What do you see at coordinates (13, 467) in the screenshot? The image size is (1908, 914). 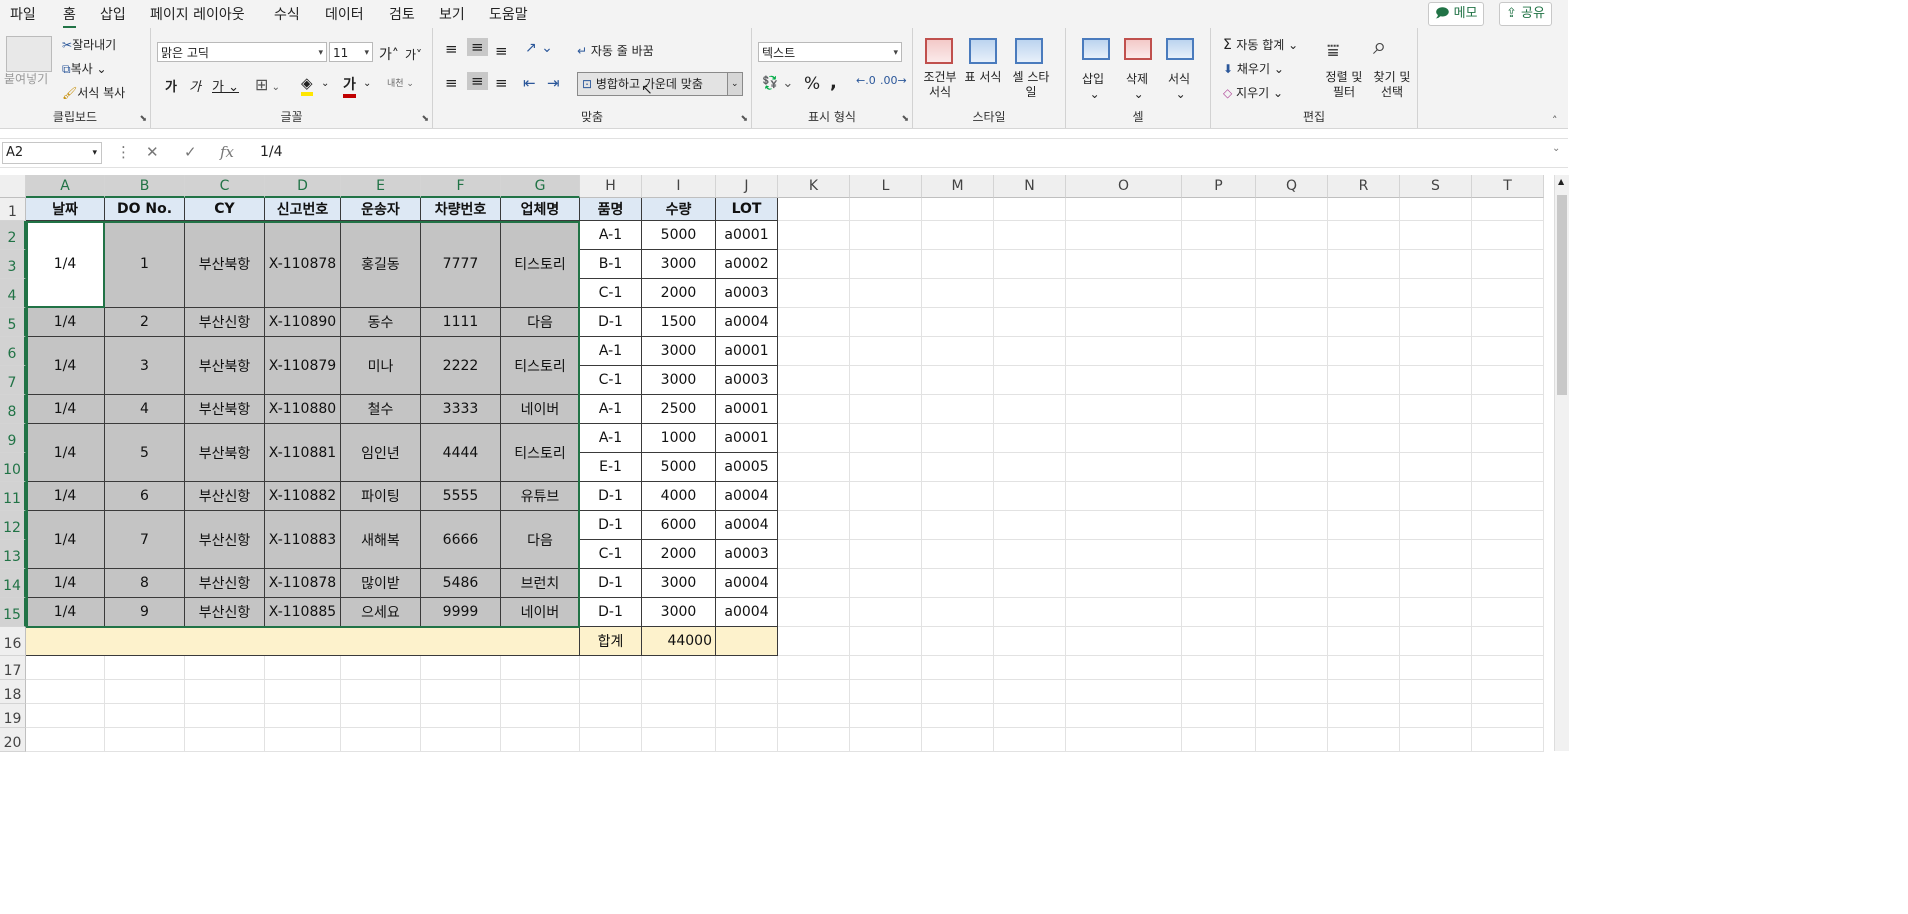 I see `row-header-10: 10` at bounding box center [13, 467].